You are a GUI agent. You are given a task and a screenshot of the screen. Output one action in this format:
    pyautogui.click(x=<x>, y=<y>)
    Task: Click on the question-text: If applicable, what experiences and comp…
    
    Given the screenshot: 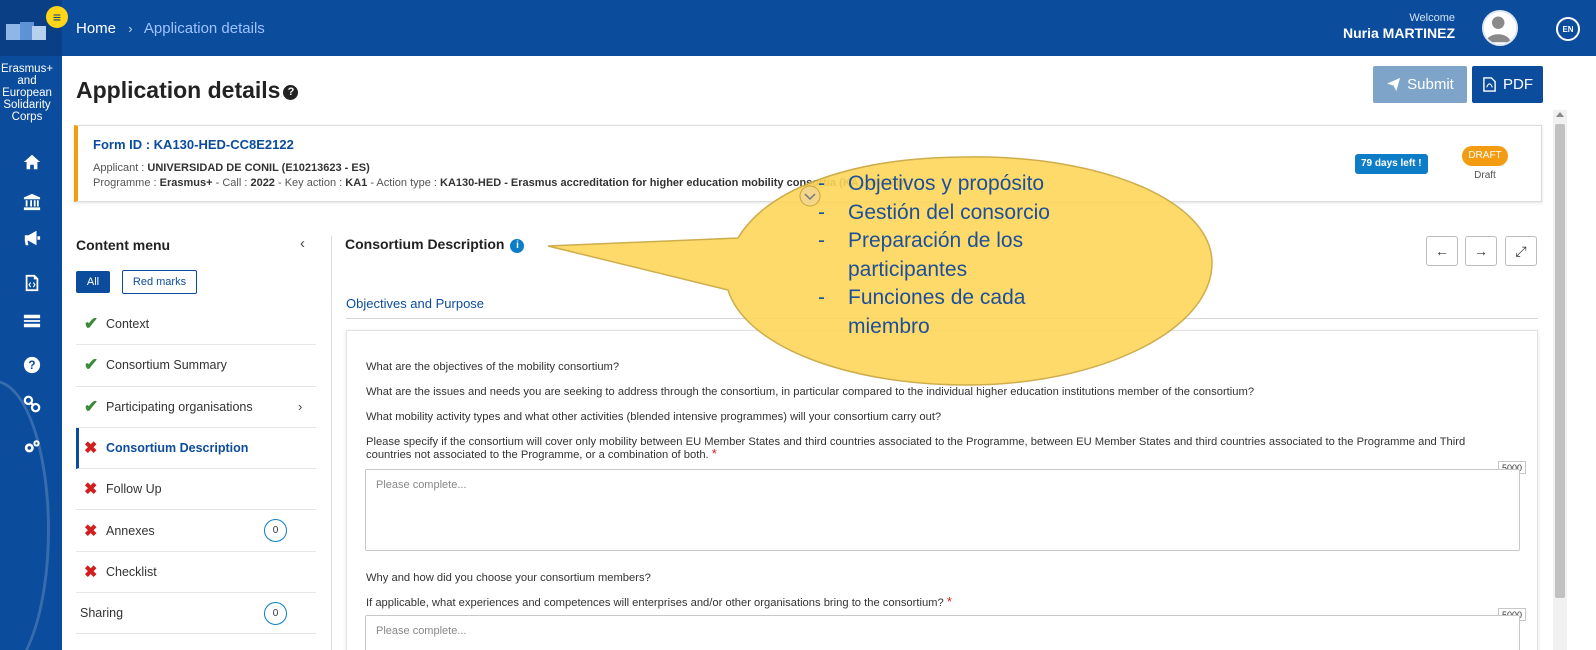 What is the action you would take?
    pyautogui.click(x=659, y=601)
    